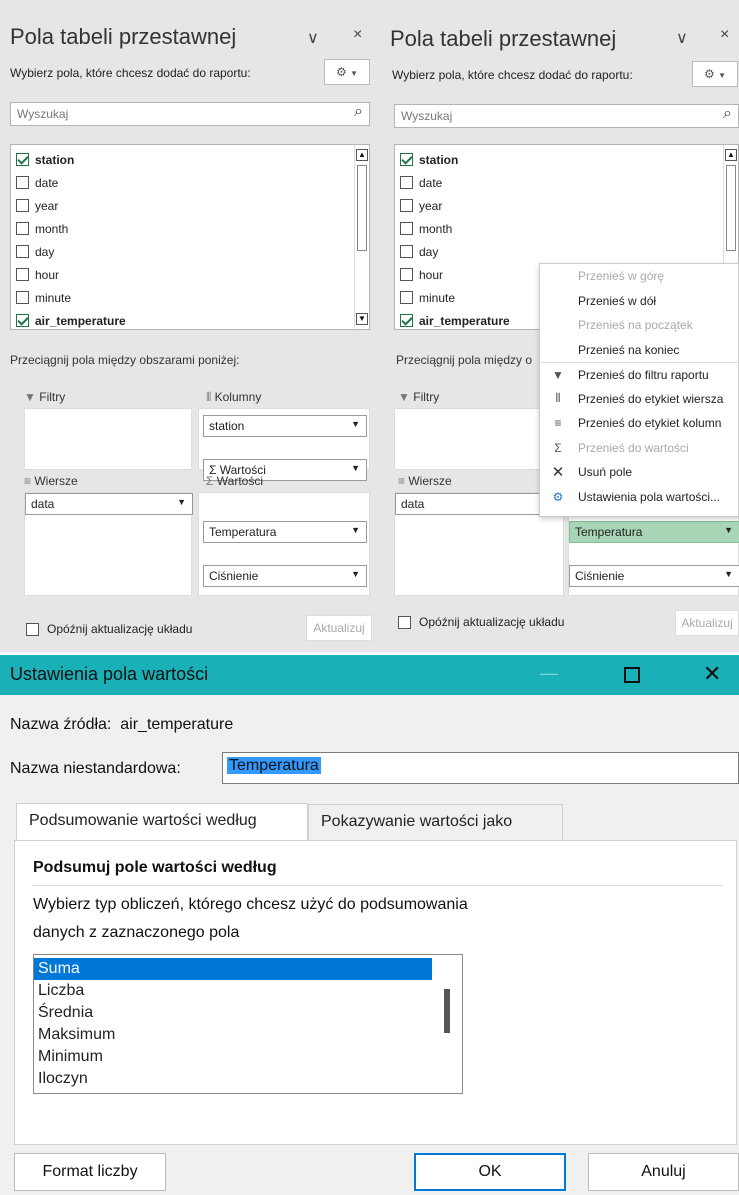 The width and height of the screenshot is (739, 1195). What do you see at coordinates (45, 251) in the screenshot?
I see `field-label: day` at bounding box center [45, 251].